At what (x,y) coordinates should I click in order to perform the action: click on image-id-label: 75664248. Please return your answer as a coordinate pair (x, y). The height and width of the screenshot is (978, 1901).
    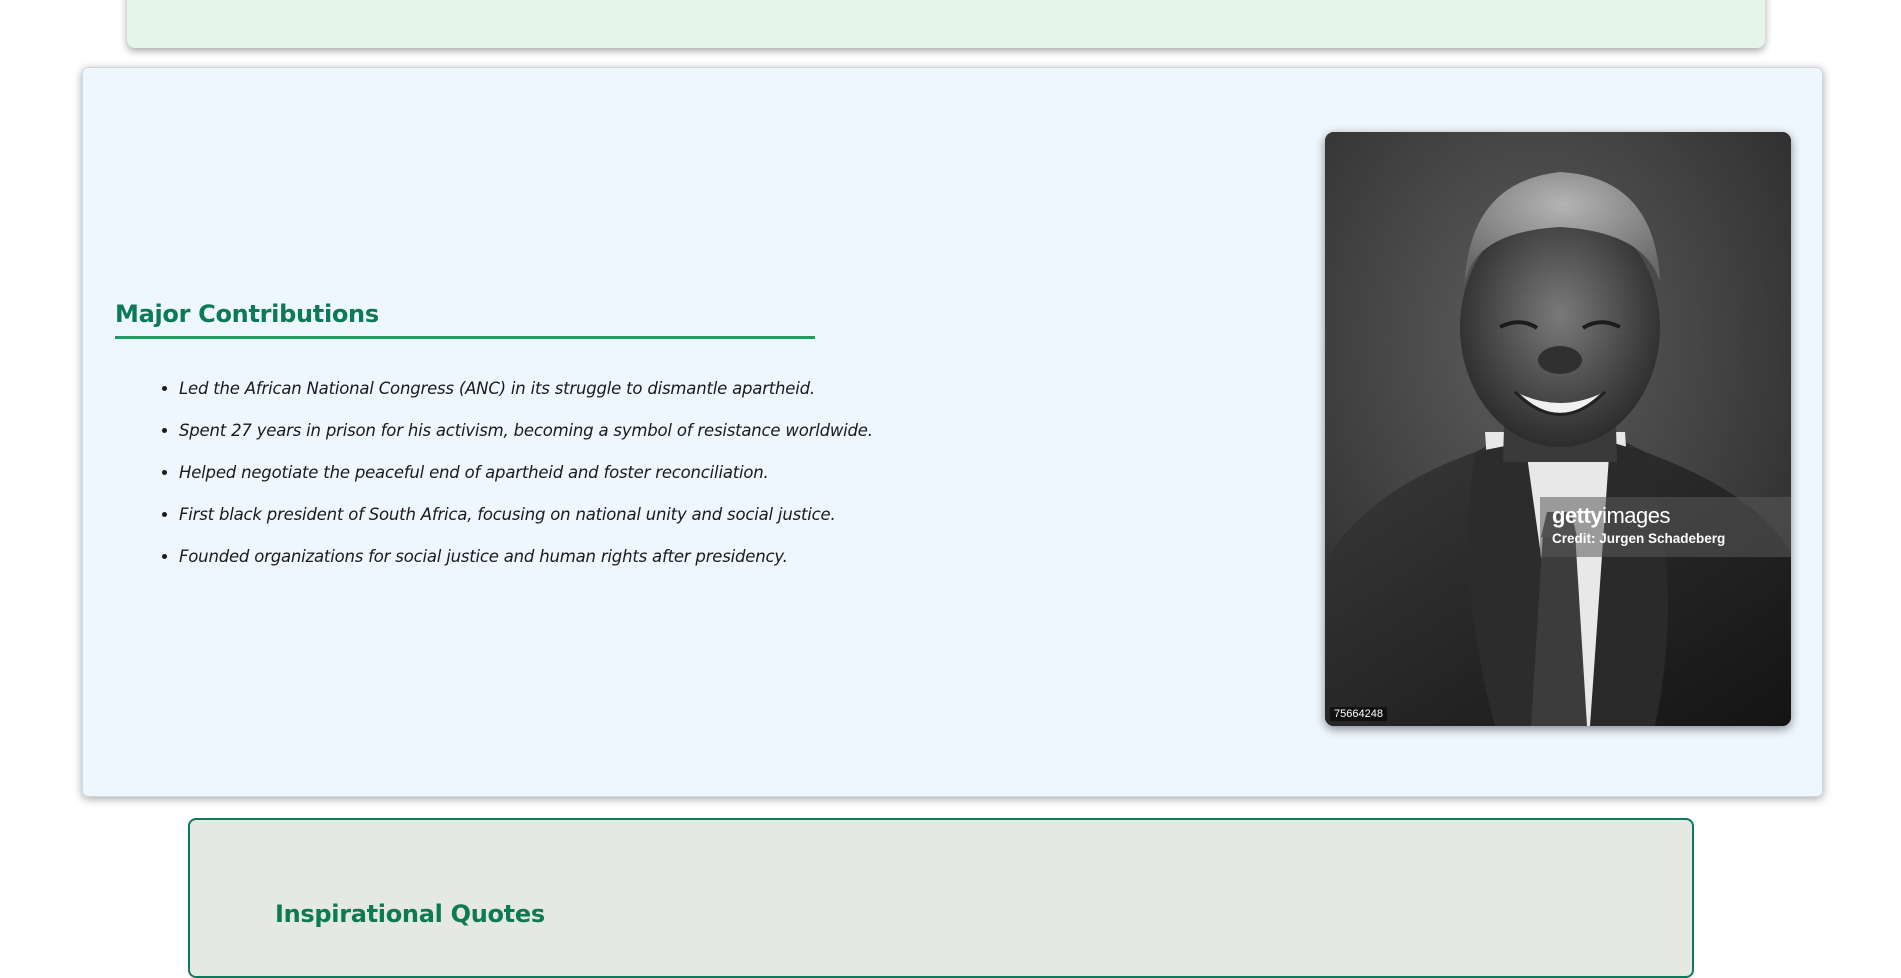
    Looking at the image, I should click on (1358, 714).